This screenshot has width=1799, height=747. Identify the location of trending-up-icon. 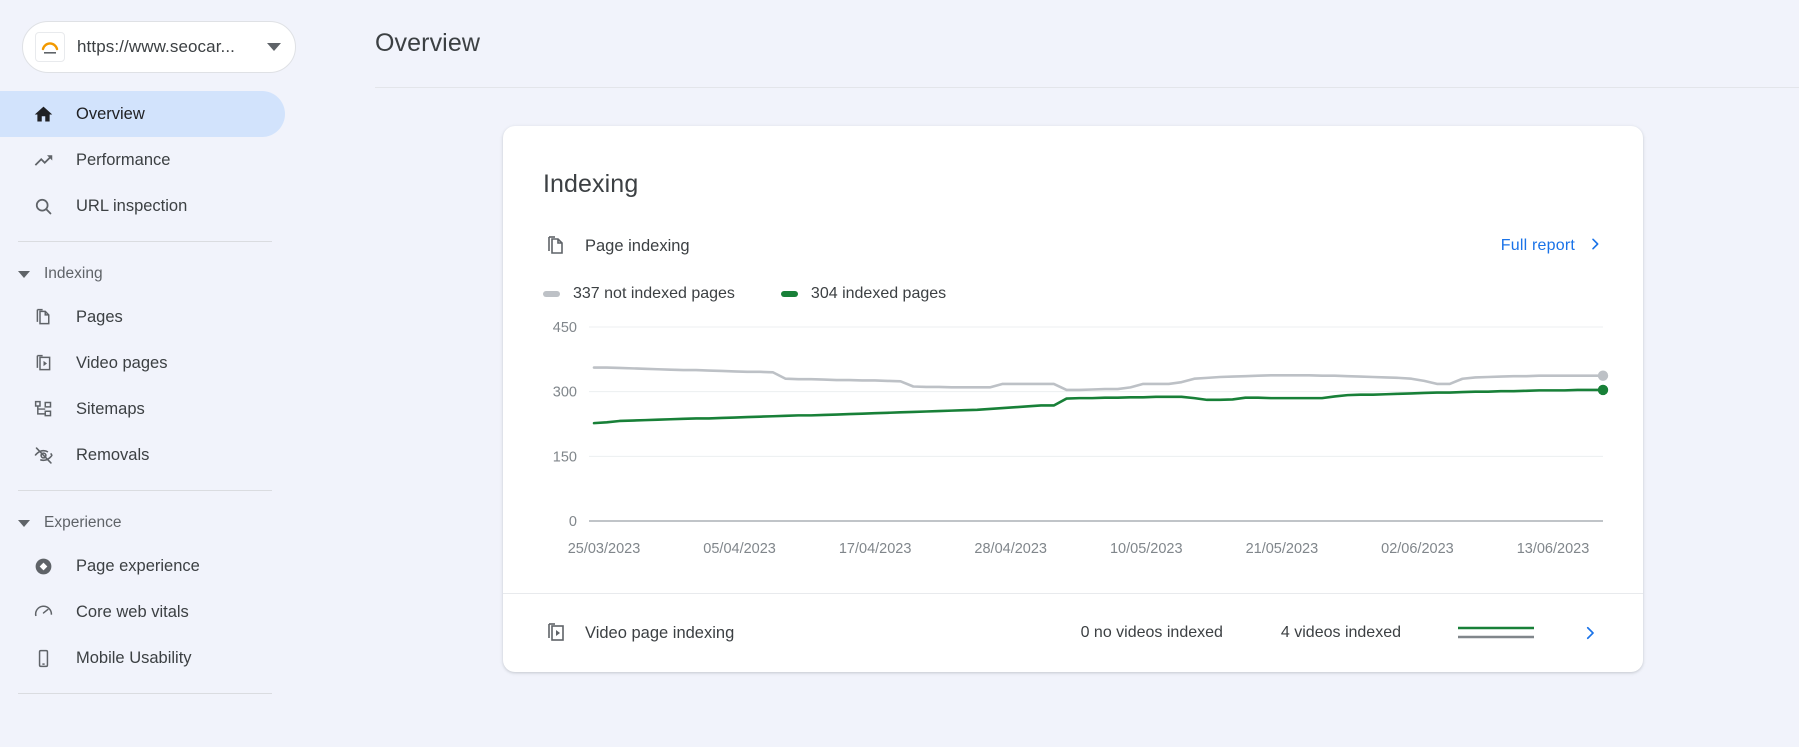
(43, 160).